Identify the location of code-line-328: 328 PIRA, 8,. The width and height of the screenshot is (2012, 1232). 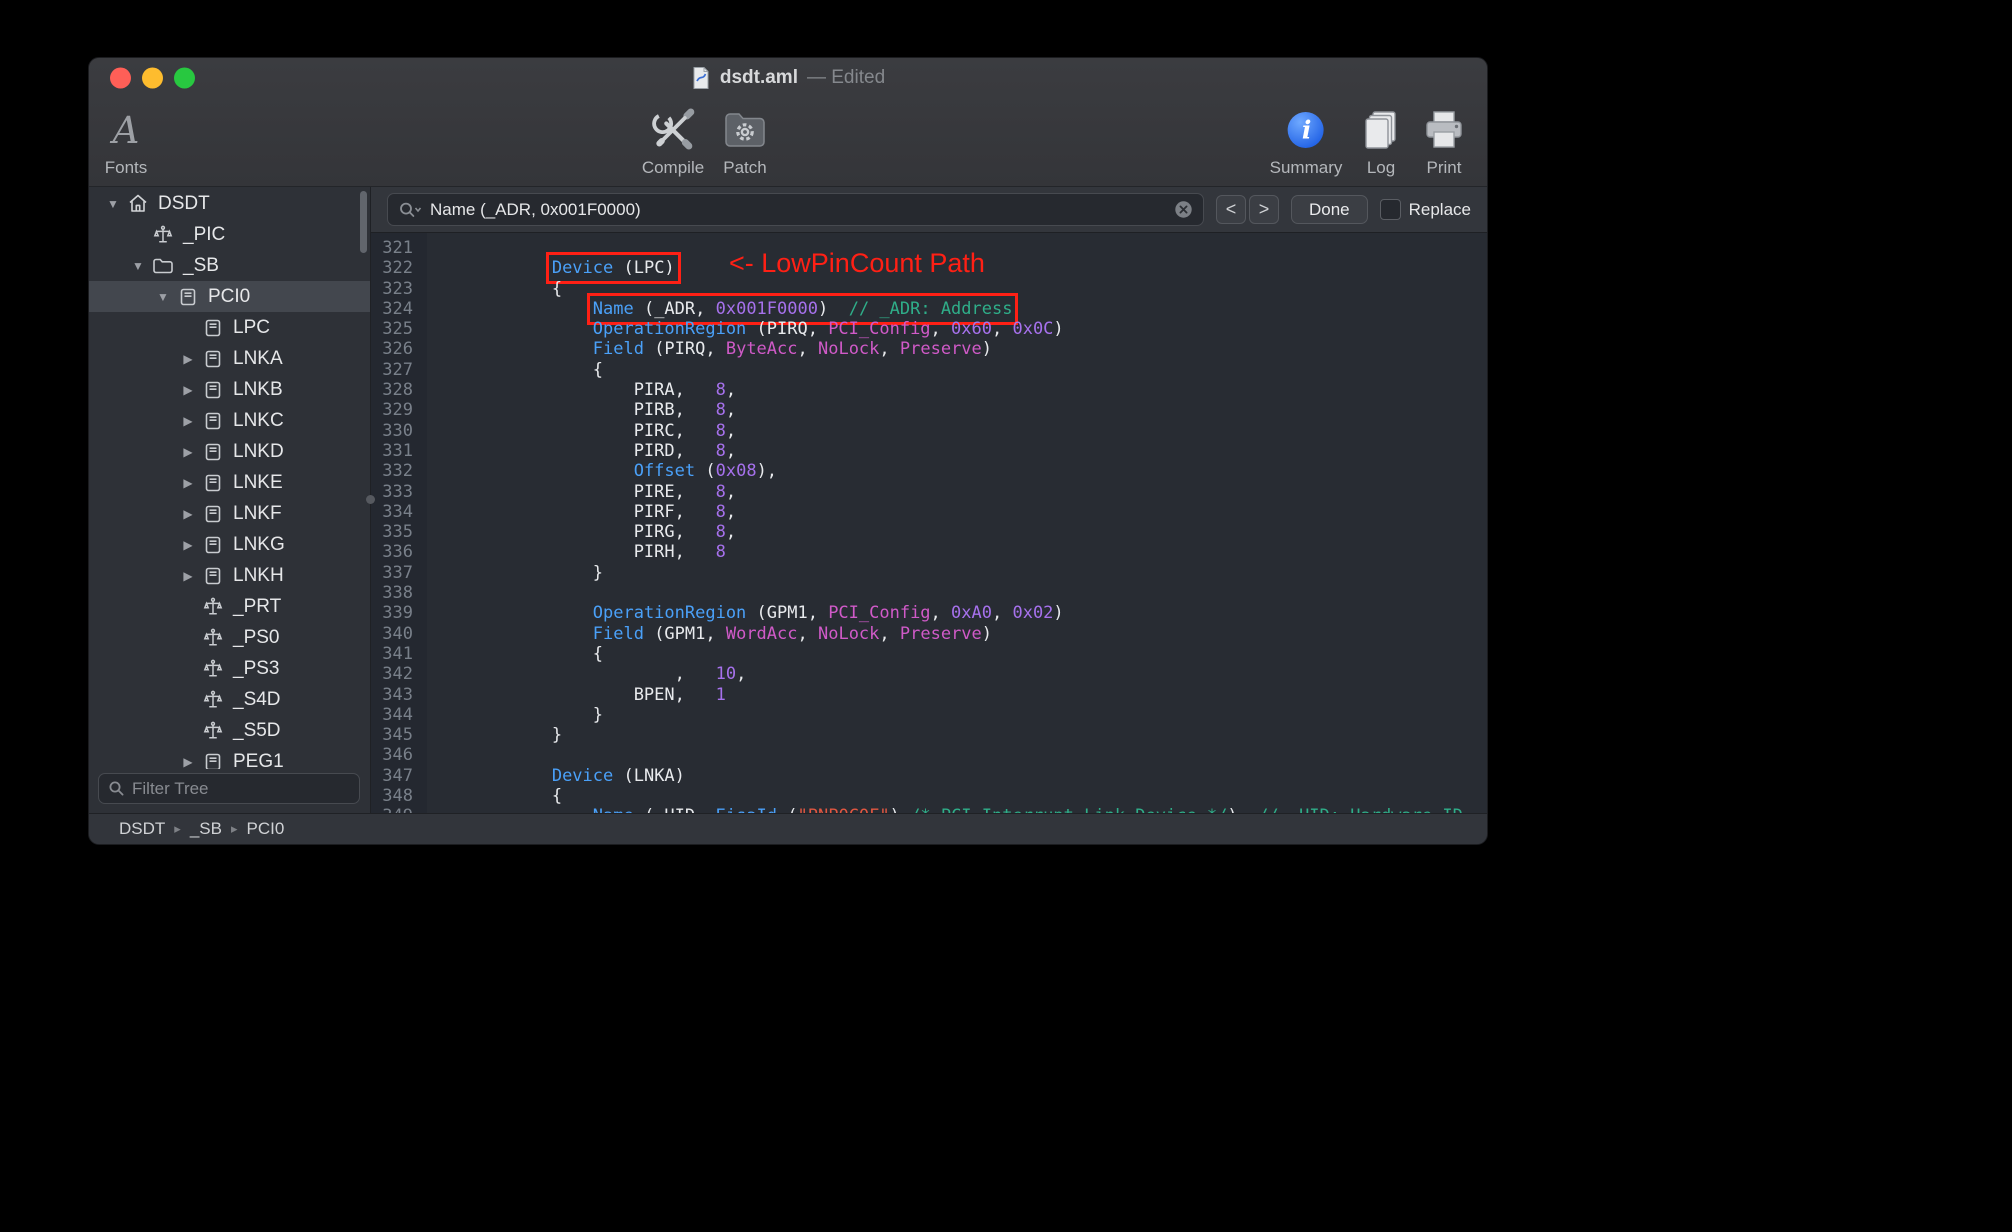
(929, 390).